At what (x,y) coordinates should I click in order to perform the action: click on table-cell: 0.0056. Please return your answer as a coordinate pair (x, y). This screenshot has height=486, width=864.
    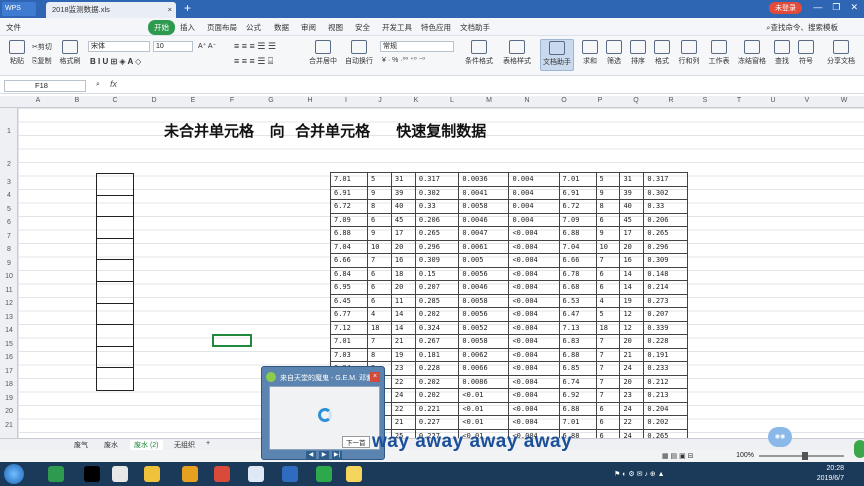
    Looking at the image, I should click on (484, 273).